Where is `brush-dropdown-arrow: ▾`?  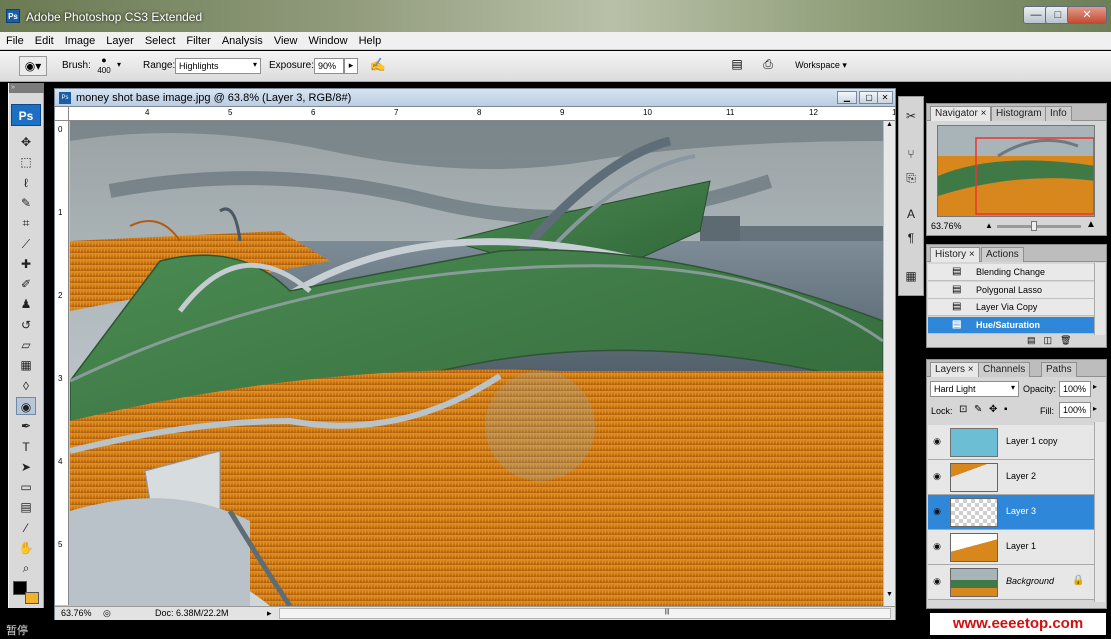
brush-dropdown-arrow: ▾ is located at coordinates (119, 64).